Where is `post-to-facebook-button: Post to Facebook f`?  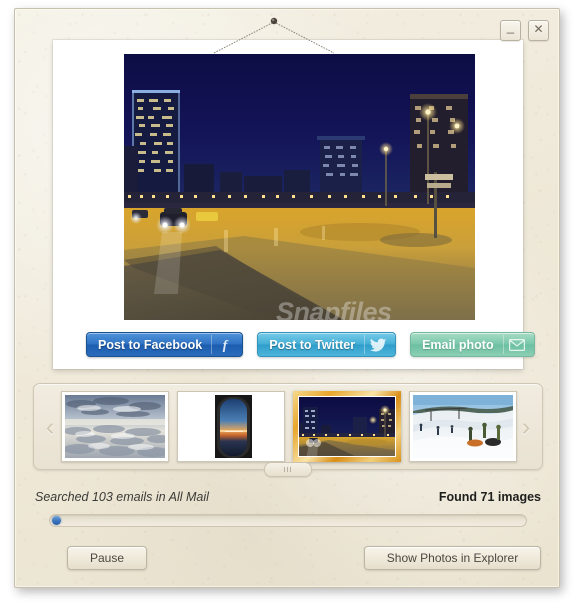
post-to-facebook-button: Post to Facebook f is located at coordinates (165, 344).